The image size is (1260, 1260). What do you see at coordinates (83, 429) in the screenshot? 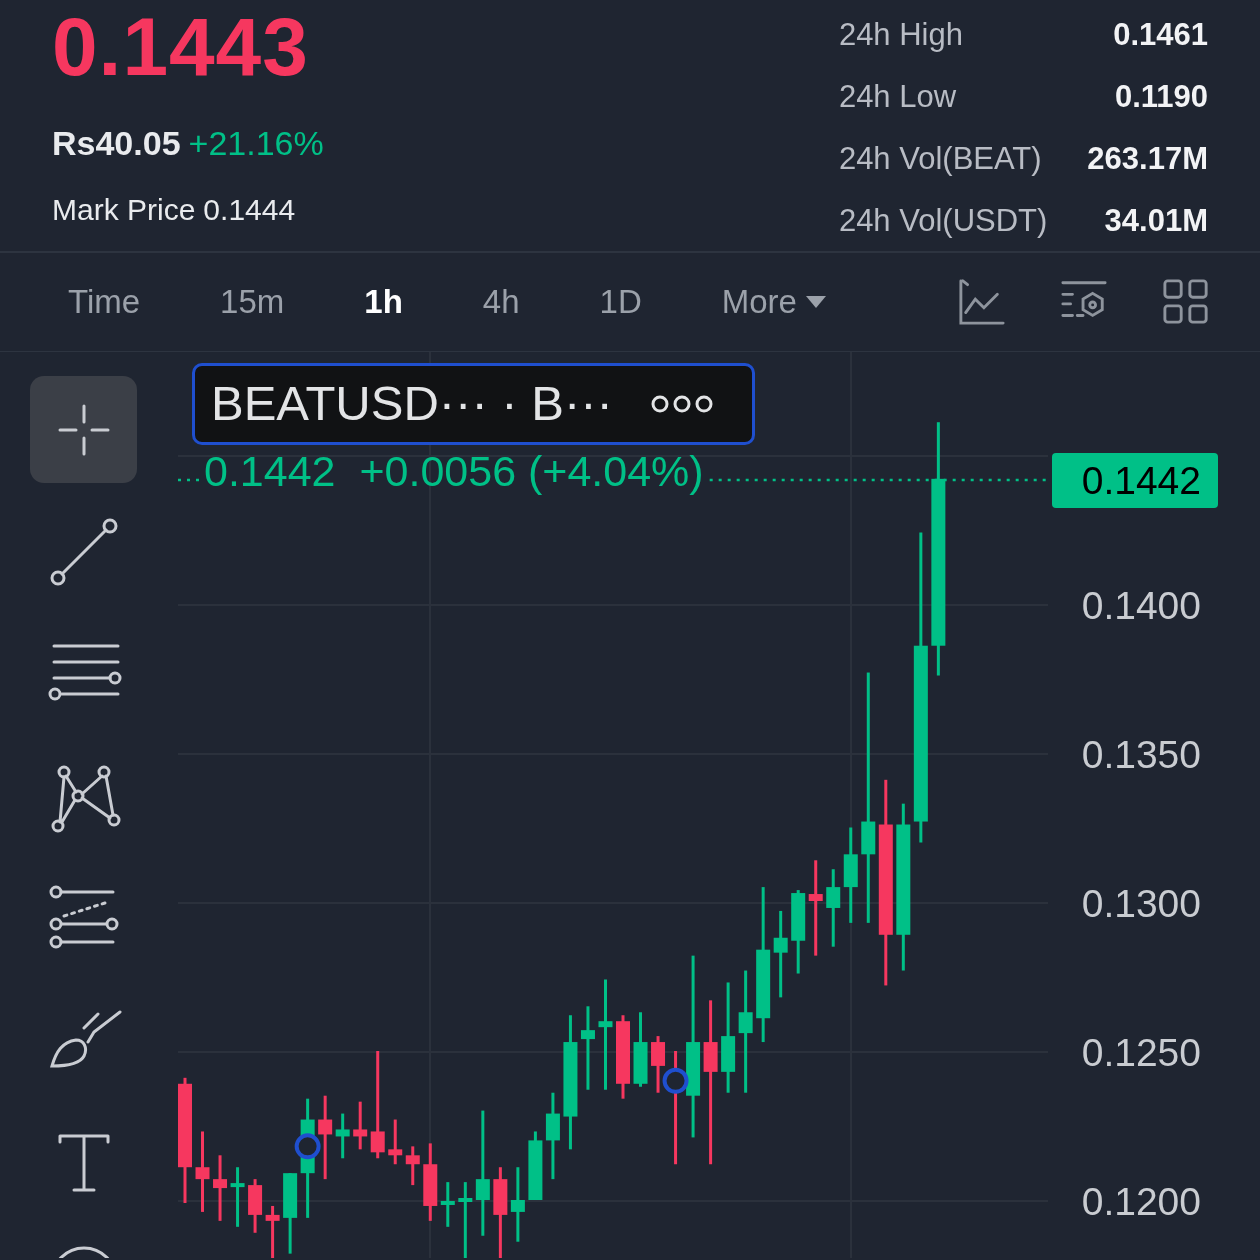
I see `crosshair-tool` at bounding box center [83, 429].